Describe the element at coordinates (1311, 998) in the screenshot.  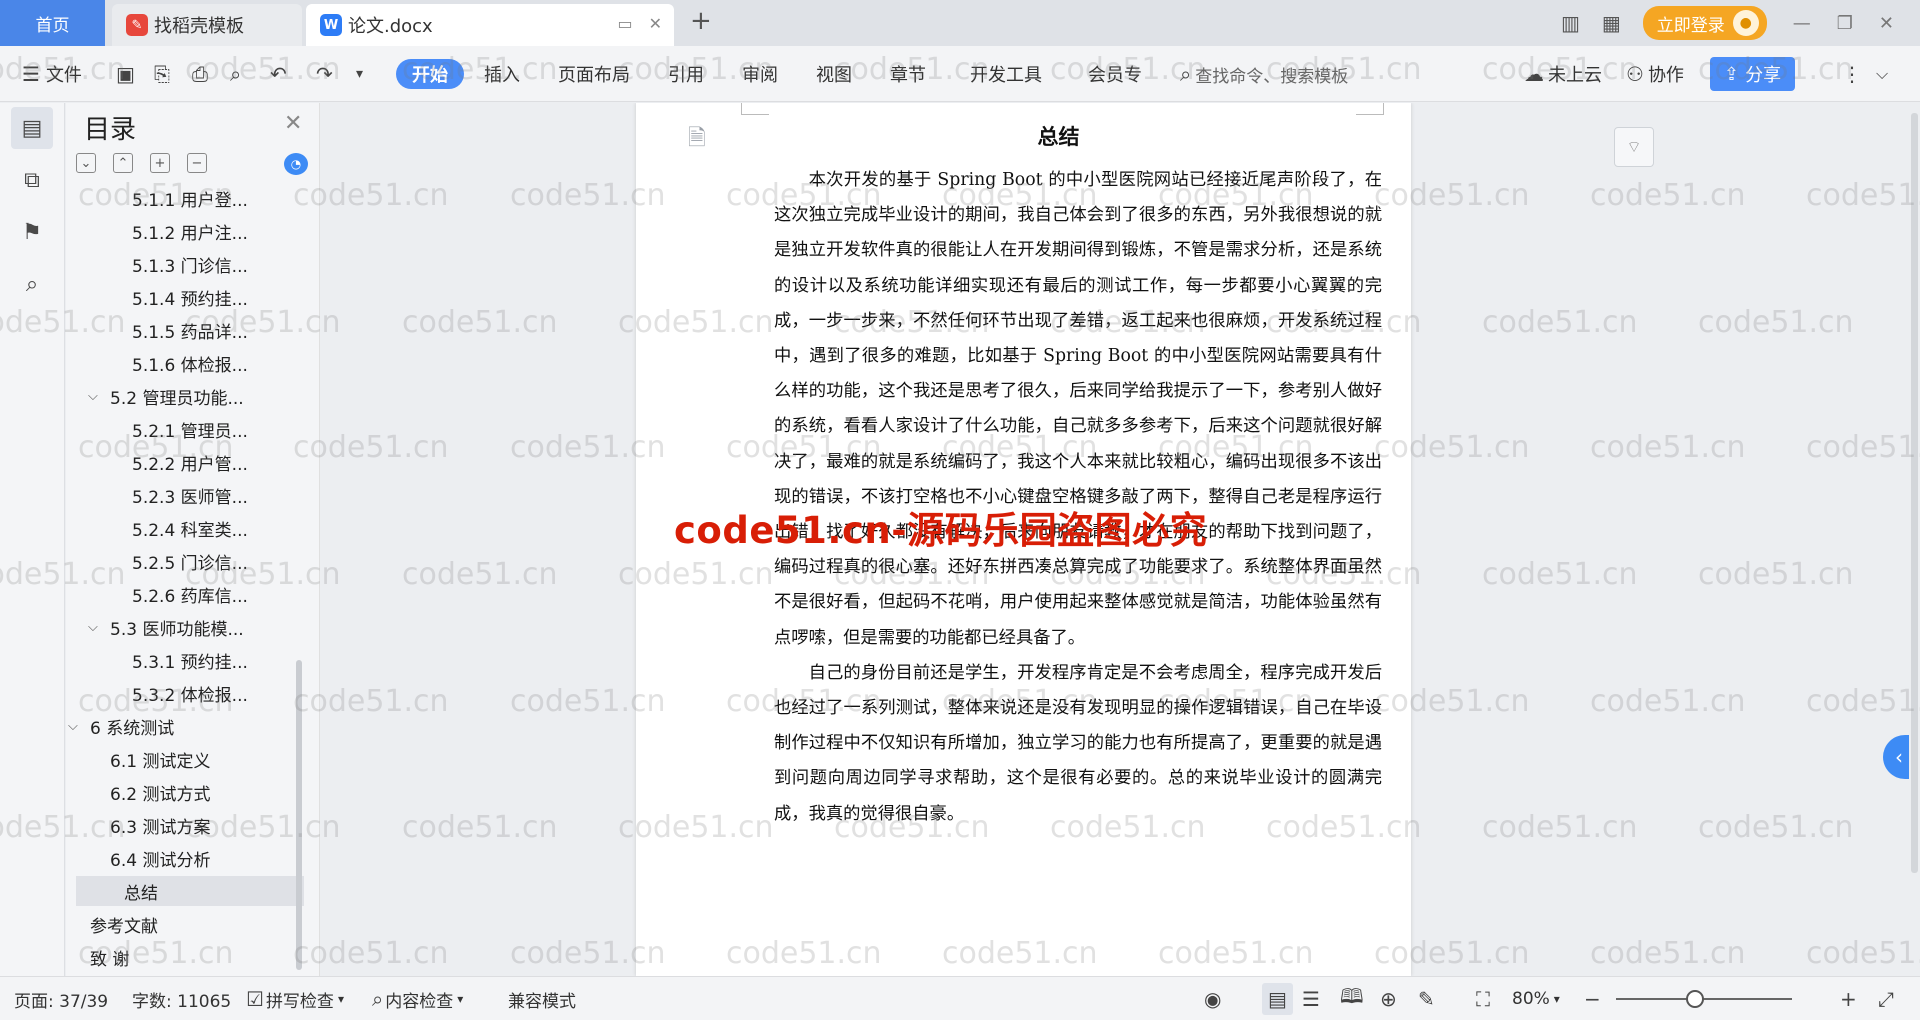
I see `outline-view-icon: ☰` at that location.